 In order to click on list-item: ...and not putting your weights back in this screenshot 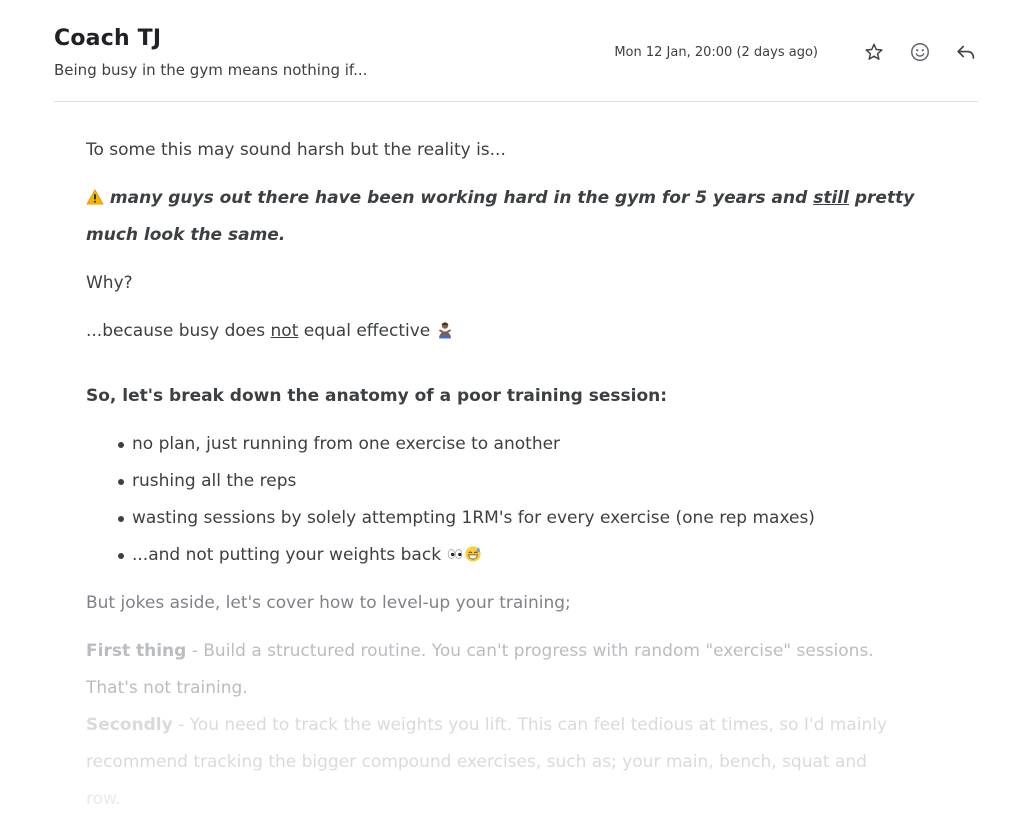, I will do `click(532, 555)`.